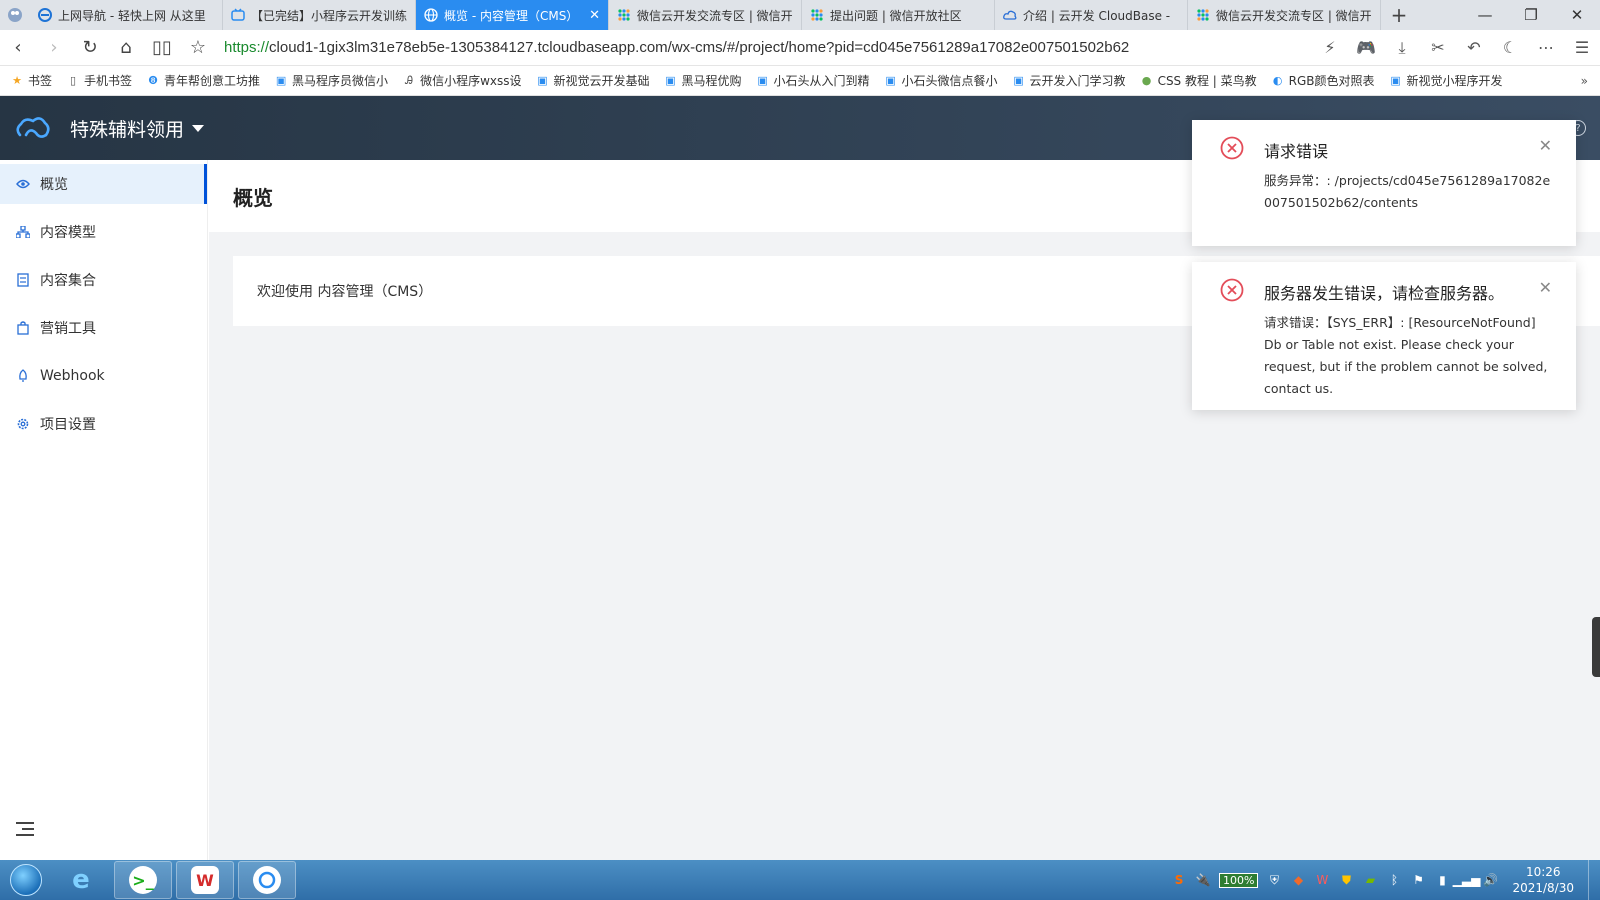 This screenshot has width=1600, height=900. What do you see at coordinates (1284, 15) in the screenshot?
I see `tab-wechat-forum-2: 微信云开发交流专区 | 微信开` at bounding box center [1284, 15].